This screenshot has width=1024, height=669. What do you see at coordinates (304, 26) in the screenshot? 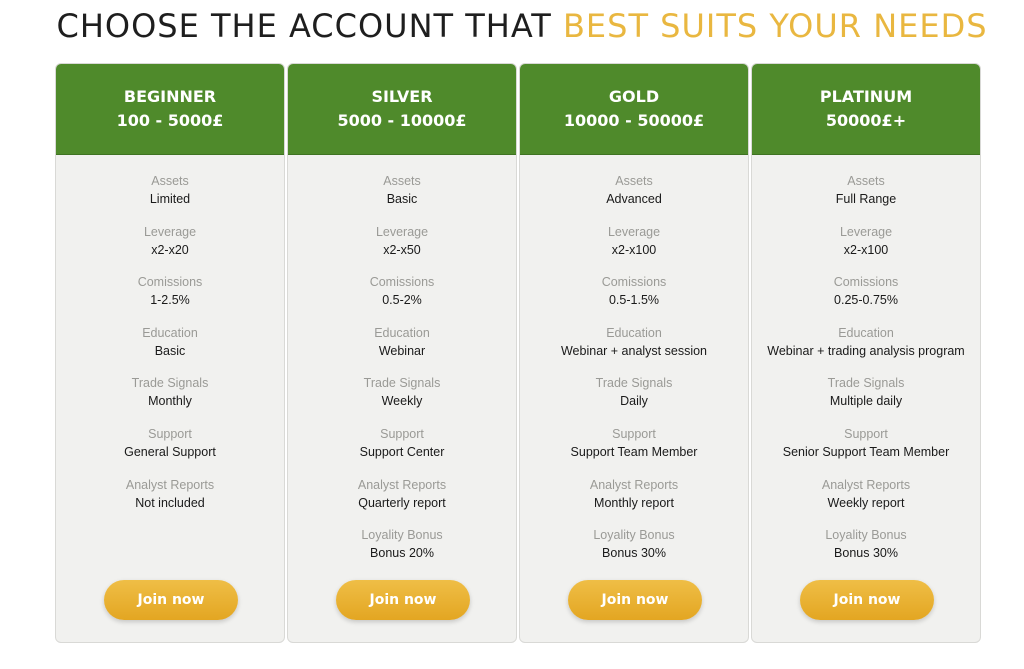
I see `page-title-main: CHOOSE THE ACCOUNT THAT` at bounding box center [304, 26].